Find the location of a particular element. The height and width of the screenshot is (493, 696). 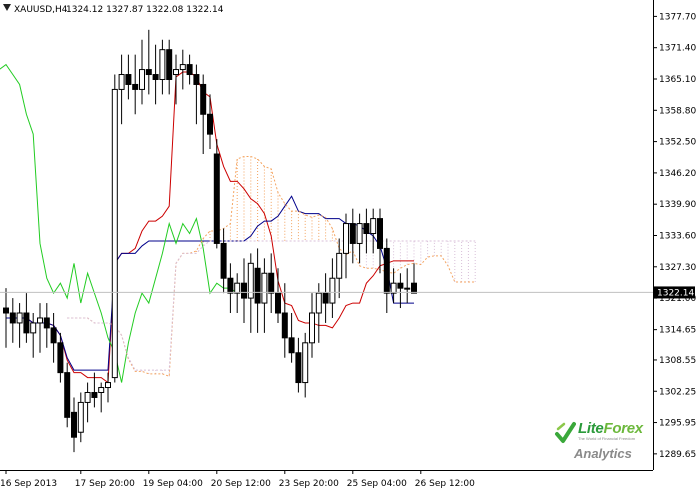

logo-product: Analytics is located at coordinates (603, 453).